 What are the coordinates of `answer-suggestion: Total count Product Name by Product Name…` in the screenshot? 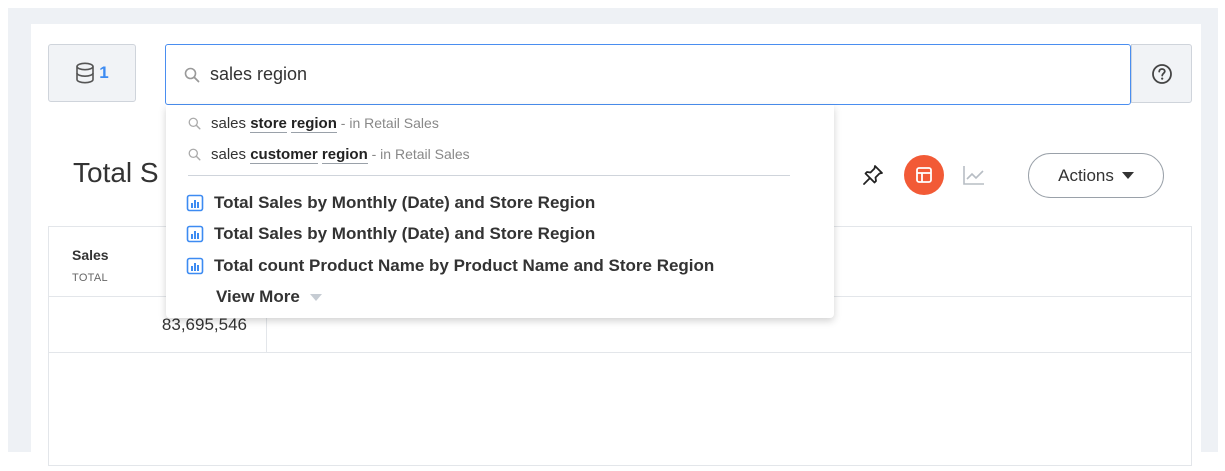 It's located at (450, 266).